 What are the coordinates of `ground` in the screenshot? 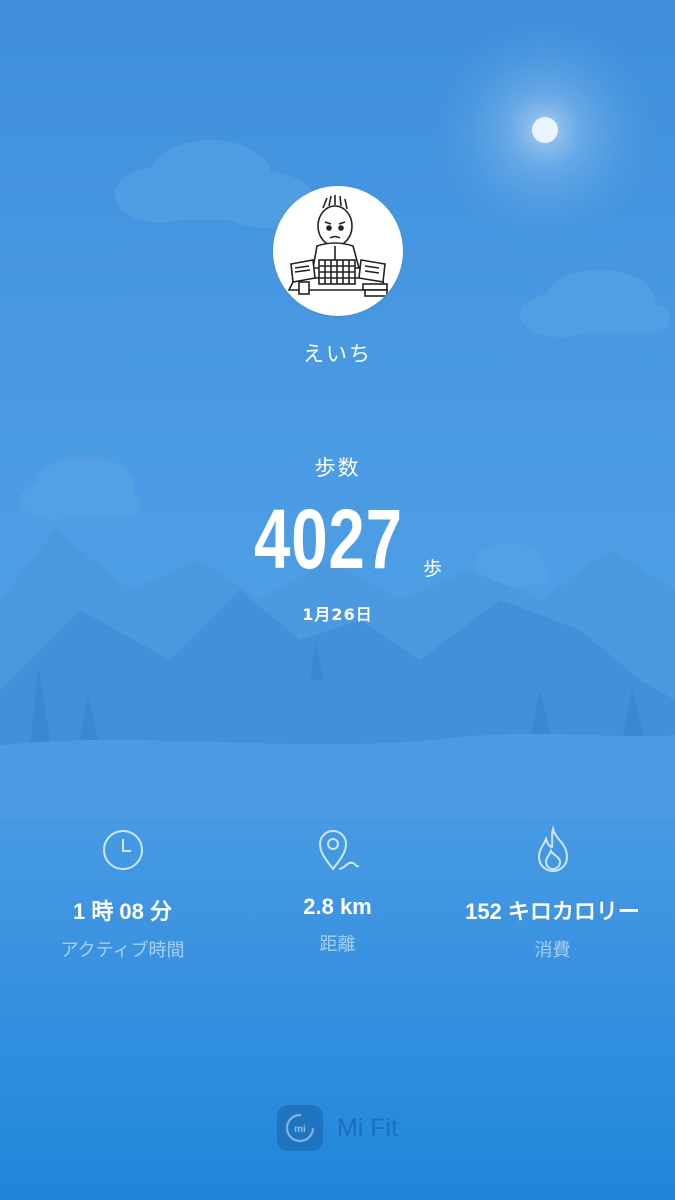 It's located at (337, 776).